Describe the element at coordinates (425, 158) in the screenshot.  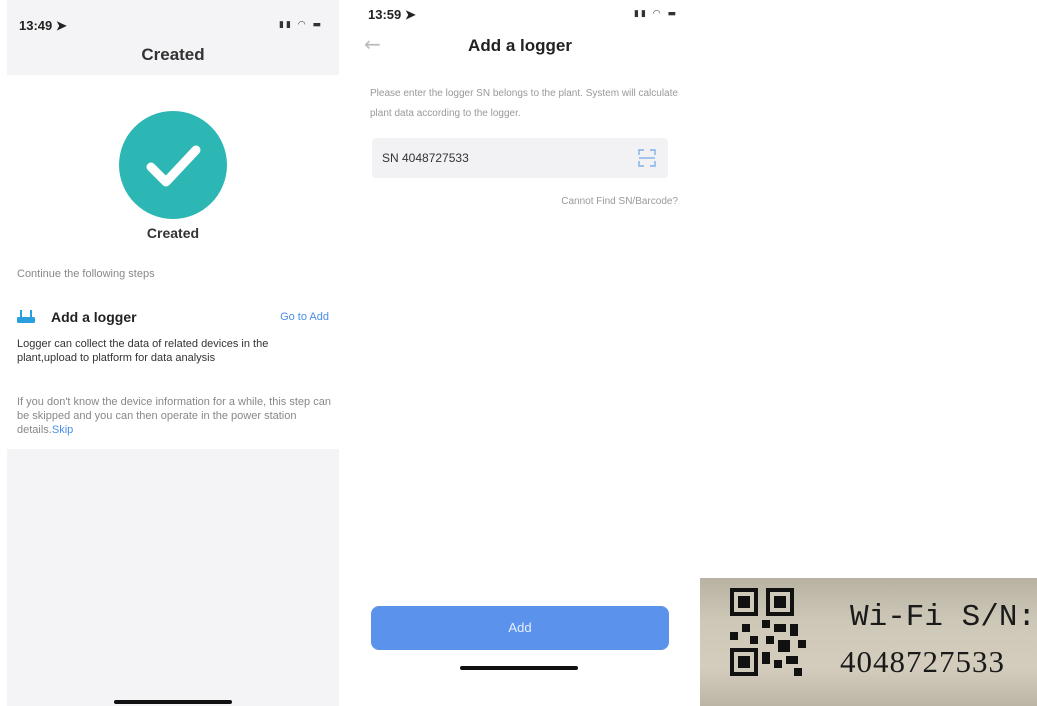
I see `sn-input-value: SN 4048727533` at that location.